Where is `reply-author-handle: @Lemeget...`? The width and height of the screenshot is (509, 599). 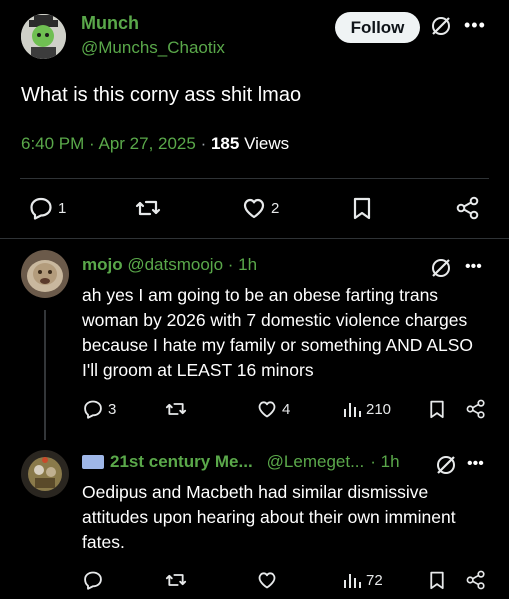
reply-author-handle: @Lemeget... is located at coordinates (316, 462).